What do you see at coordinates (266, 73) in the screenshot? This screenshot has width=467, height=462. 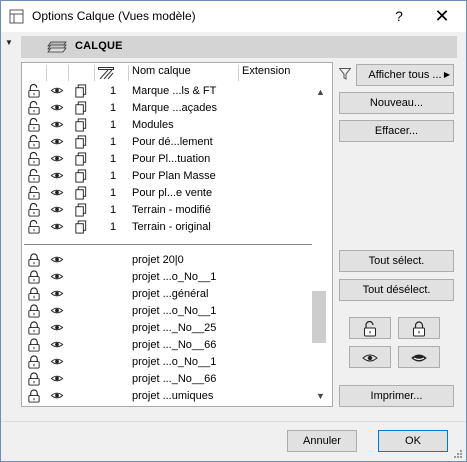 I see `column-header-extension: Extension` at bounding box center [266, 73].